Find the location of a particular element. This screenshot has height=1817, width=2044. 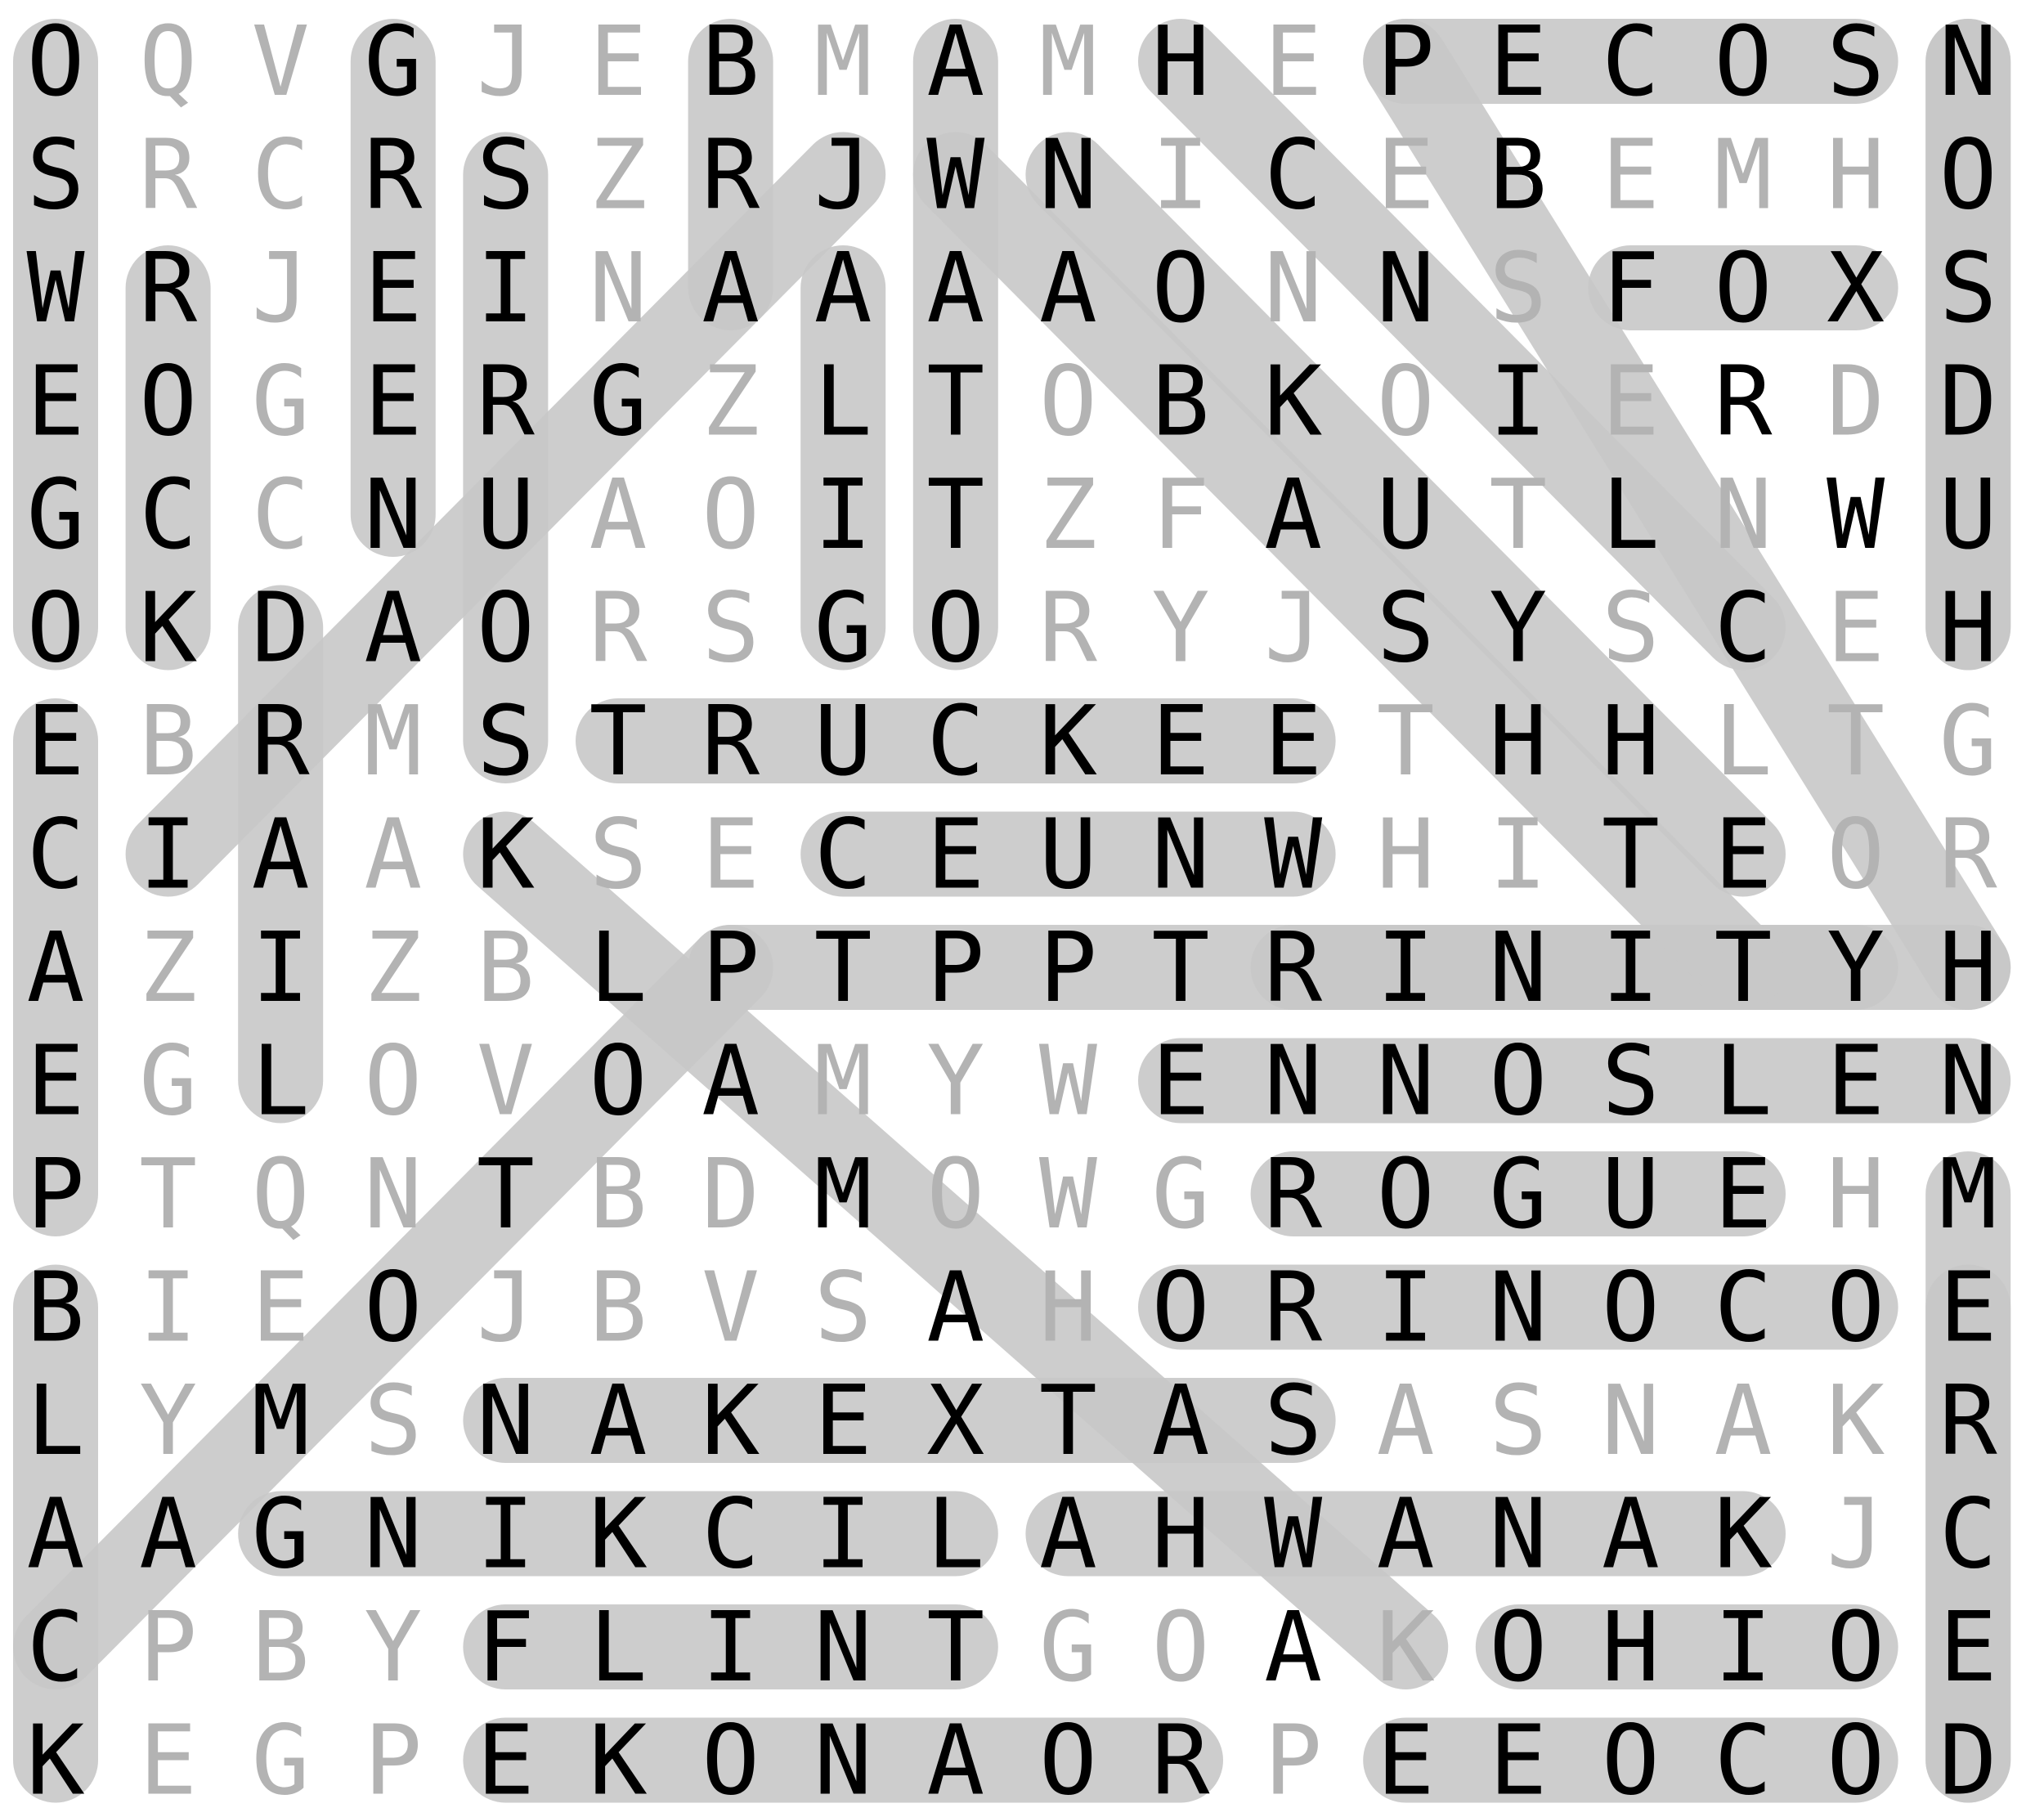

letter-cell-r9-c15: L is located at coordinates (1743, 1081).